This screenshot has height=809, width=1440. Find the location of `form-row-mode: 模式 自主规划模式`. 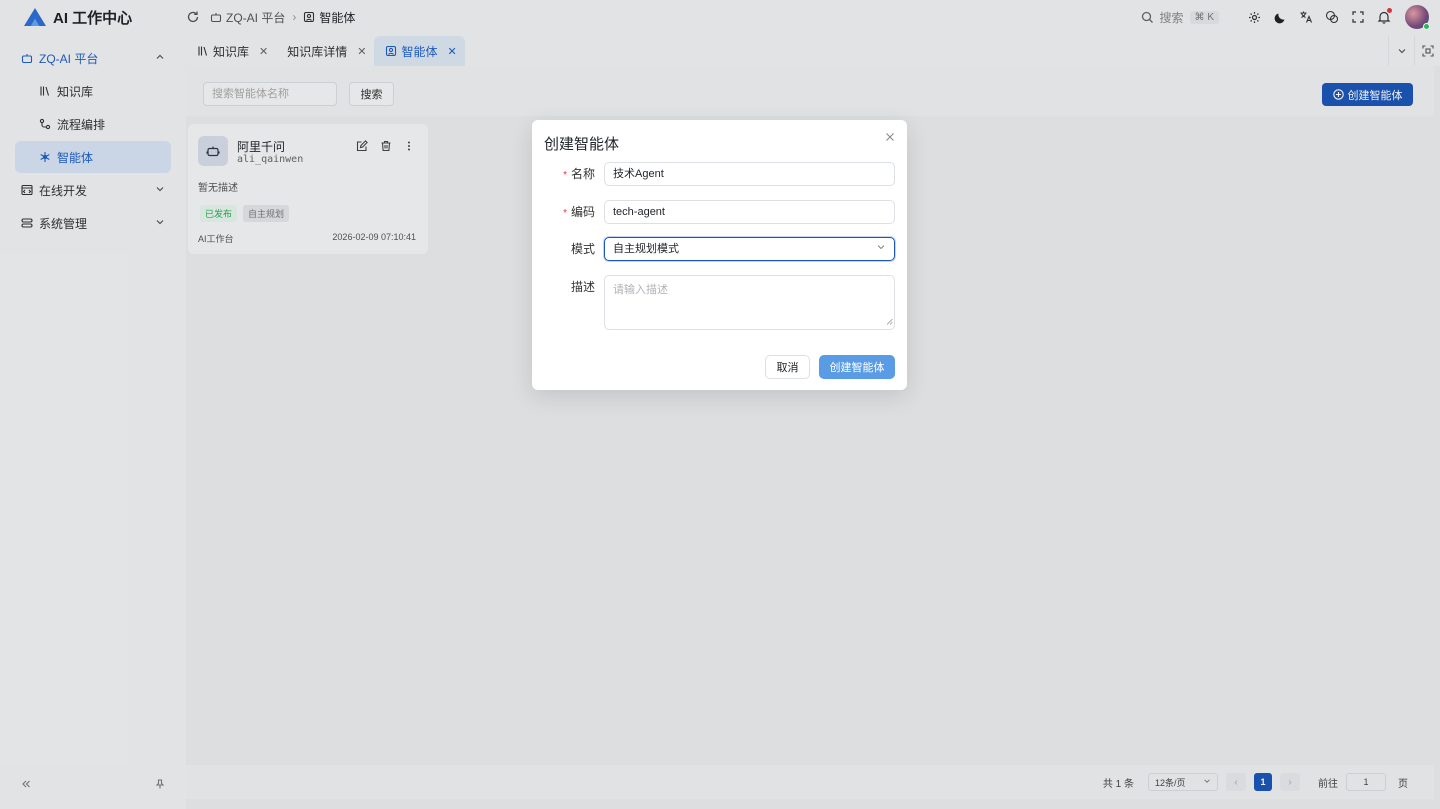

form-row-mode: 模式 自主规划模式 is located at coordinates (719, 249).